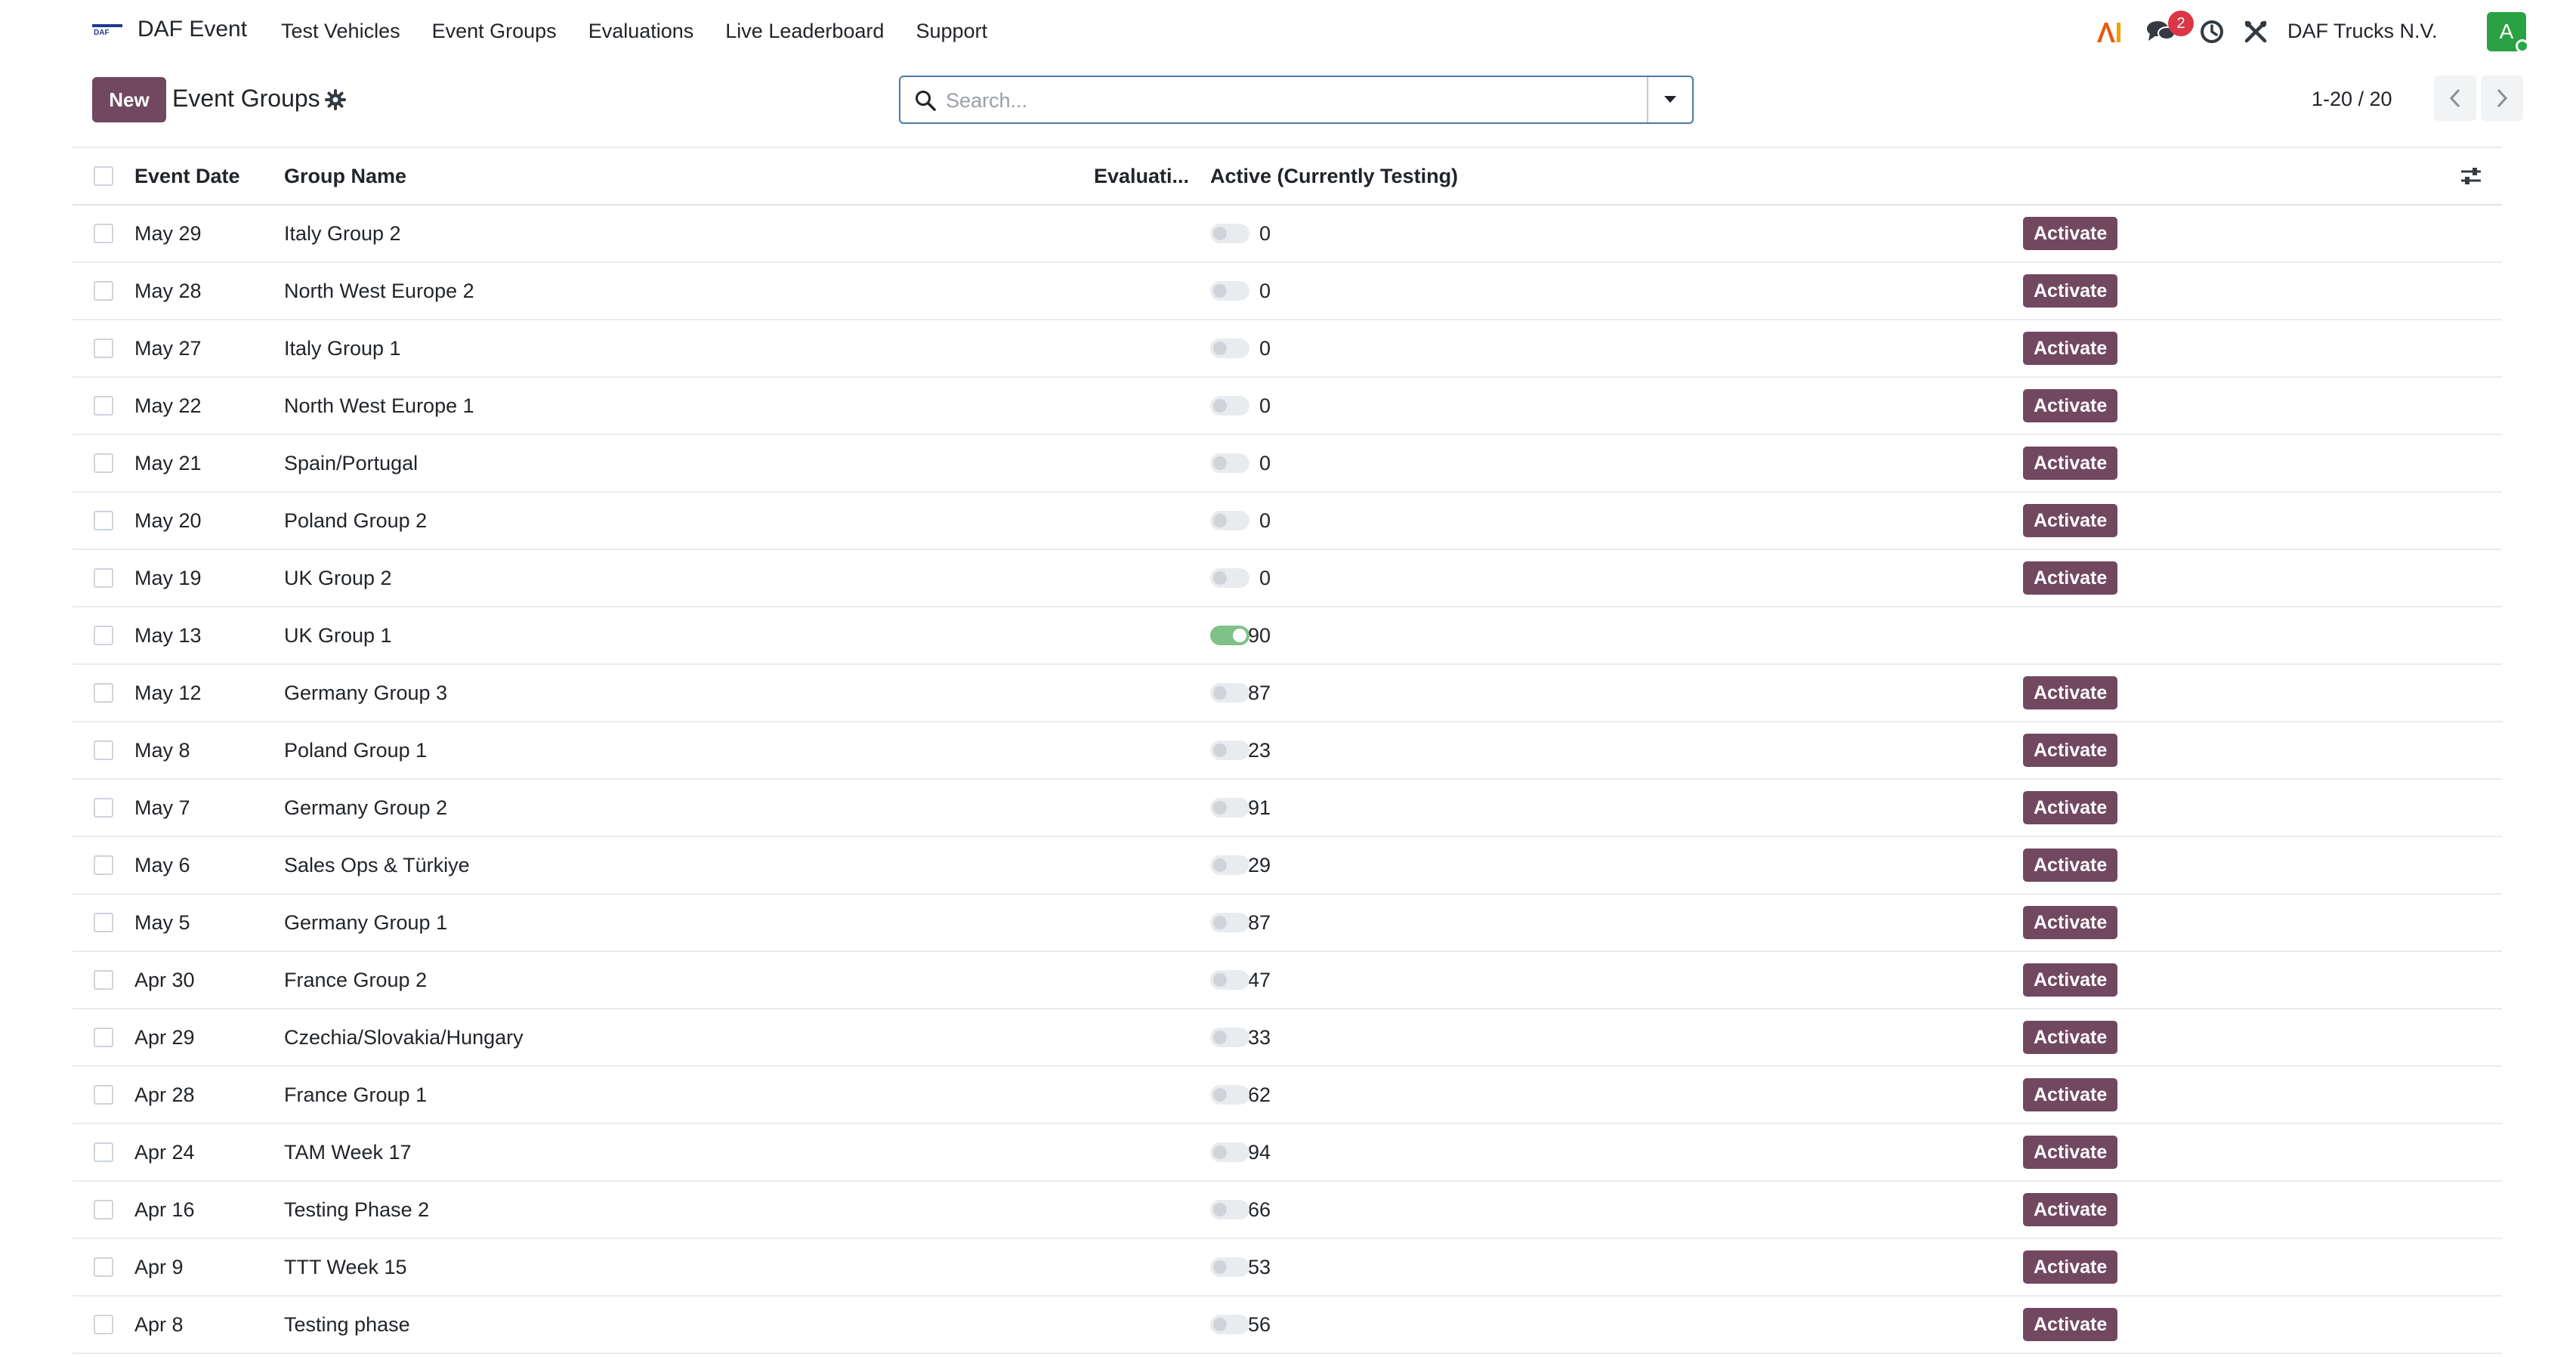  Describe the element at coordinates (340, 31) in the screenshot. I see `nav-item-test-vehicles: Test Vehicles` at that location.